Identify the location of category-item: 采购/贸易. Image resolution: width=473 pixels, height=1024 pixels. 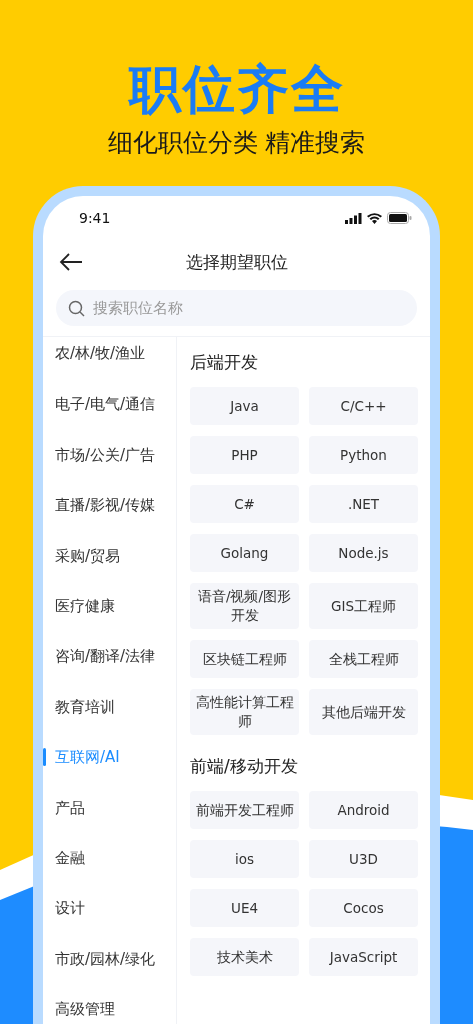
(109, 563).